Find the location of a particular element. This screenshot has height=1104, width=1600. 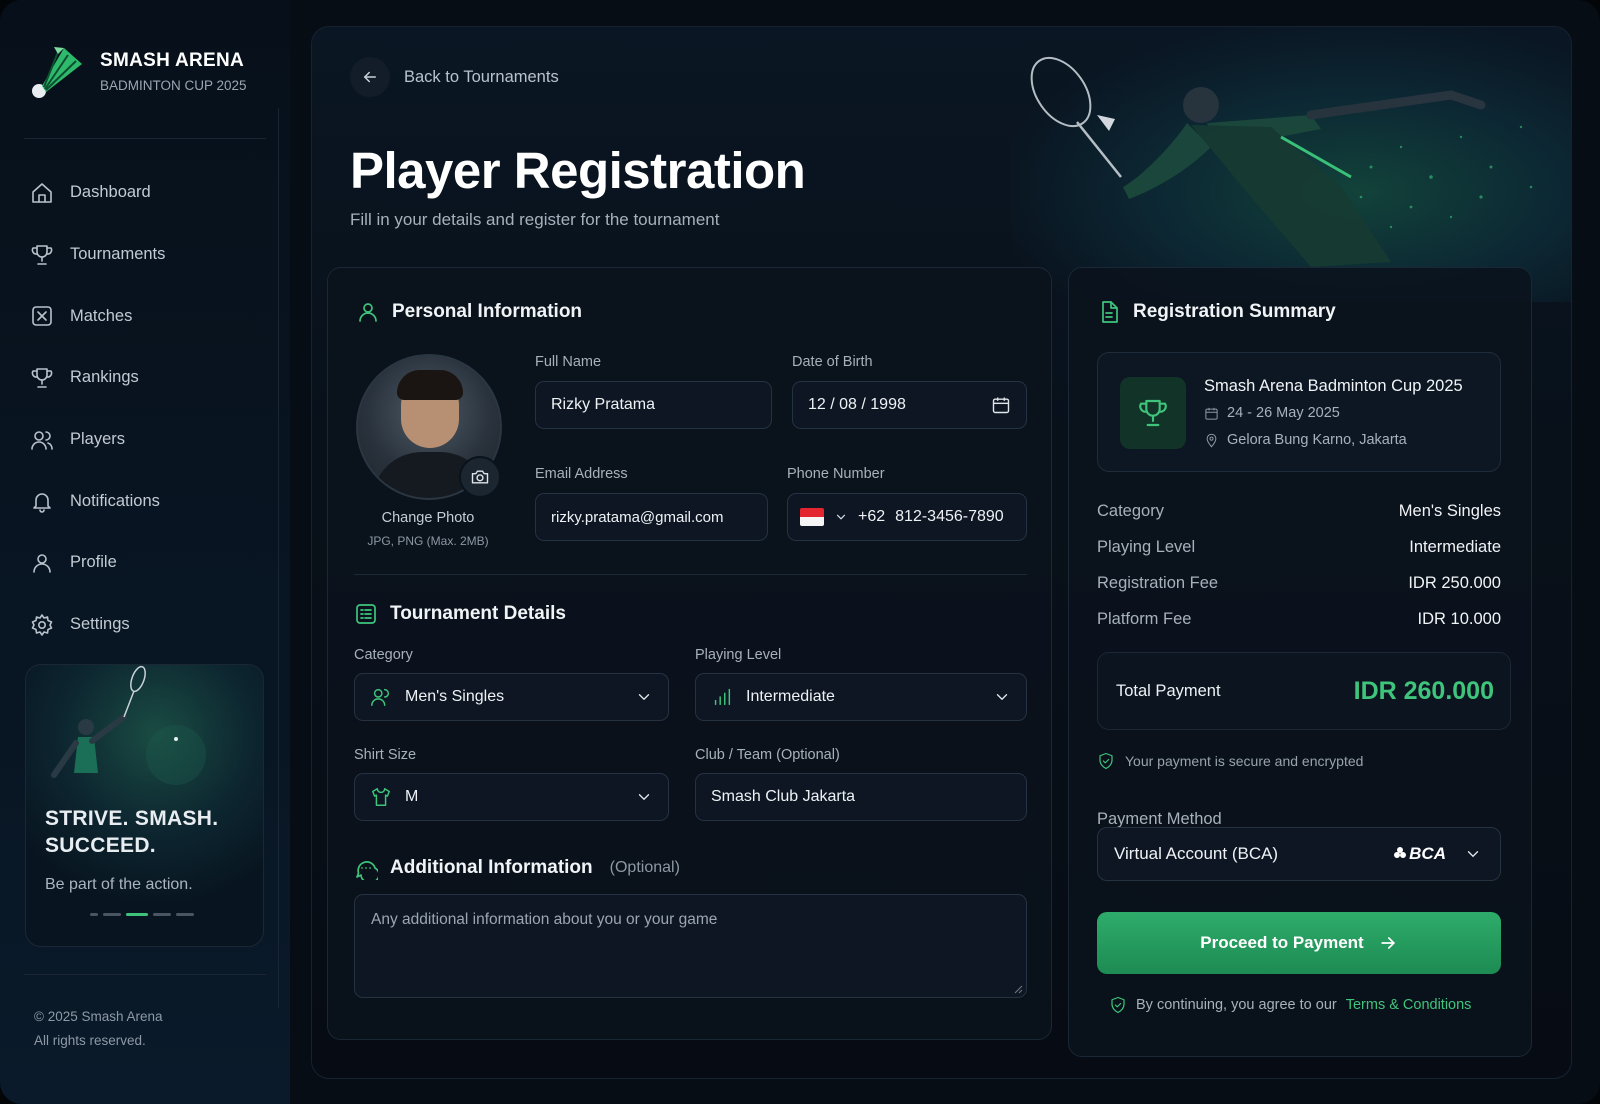

phone-field: +62 812-3456-7890 is located at coordinates (907, 517).